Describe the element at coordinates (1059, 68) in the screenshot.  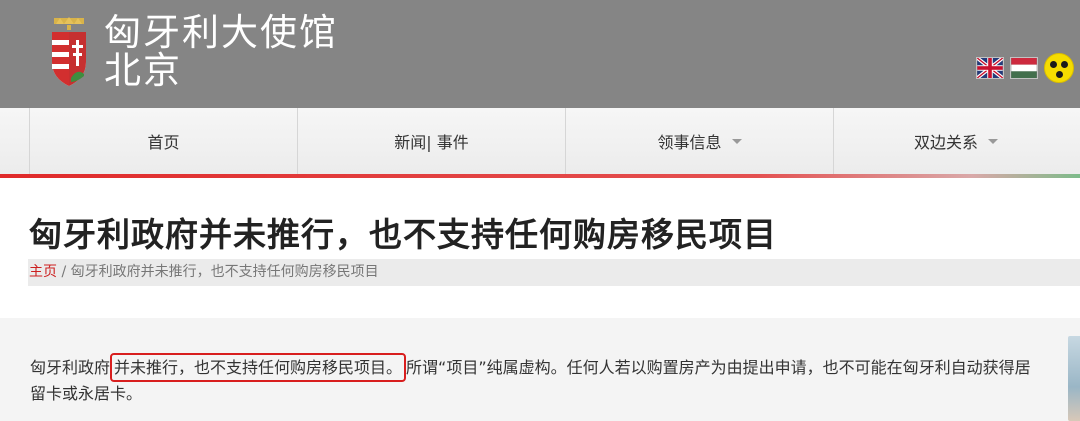
I see `low-vision-icon` at that location.